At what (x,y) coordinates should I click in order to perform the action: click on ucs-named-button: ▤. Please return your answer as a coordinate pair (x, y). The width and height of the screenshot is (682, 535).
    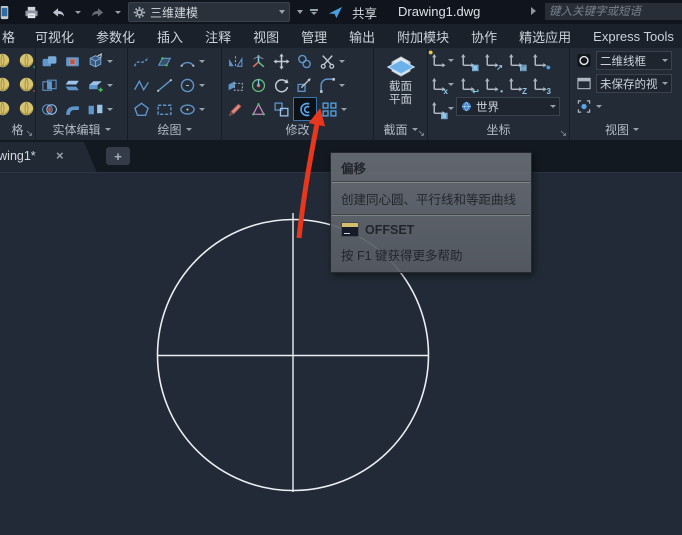
    Looking at the image, I should click on (515, 60).